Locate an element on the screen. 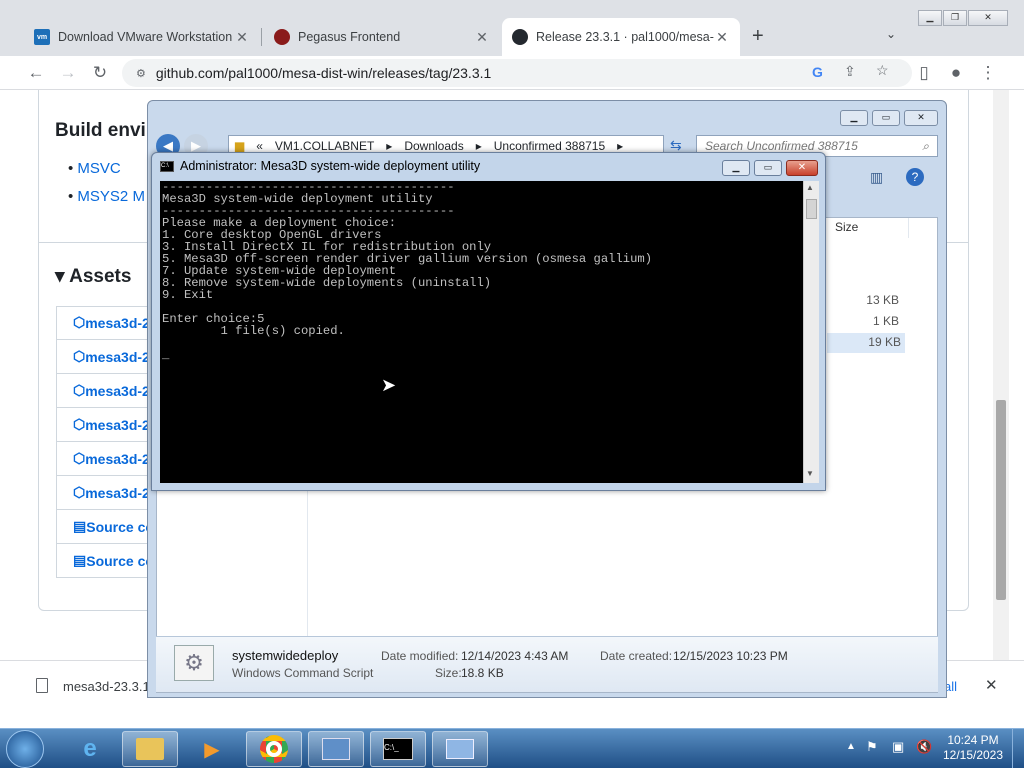 This screenshot has height=768, width=1024. page-scrollbar is located at coordinates (1001, 375).